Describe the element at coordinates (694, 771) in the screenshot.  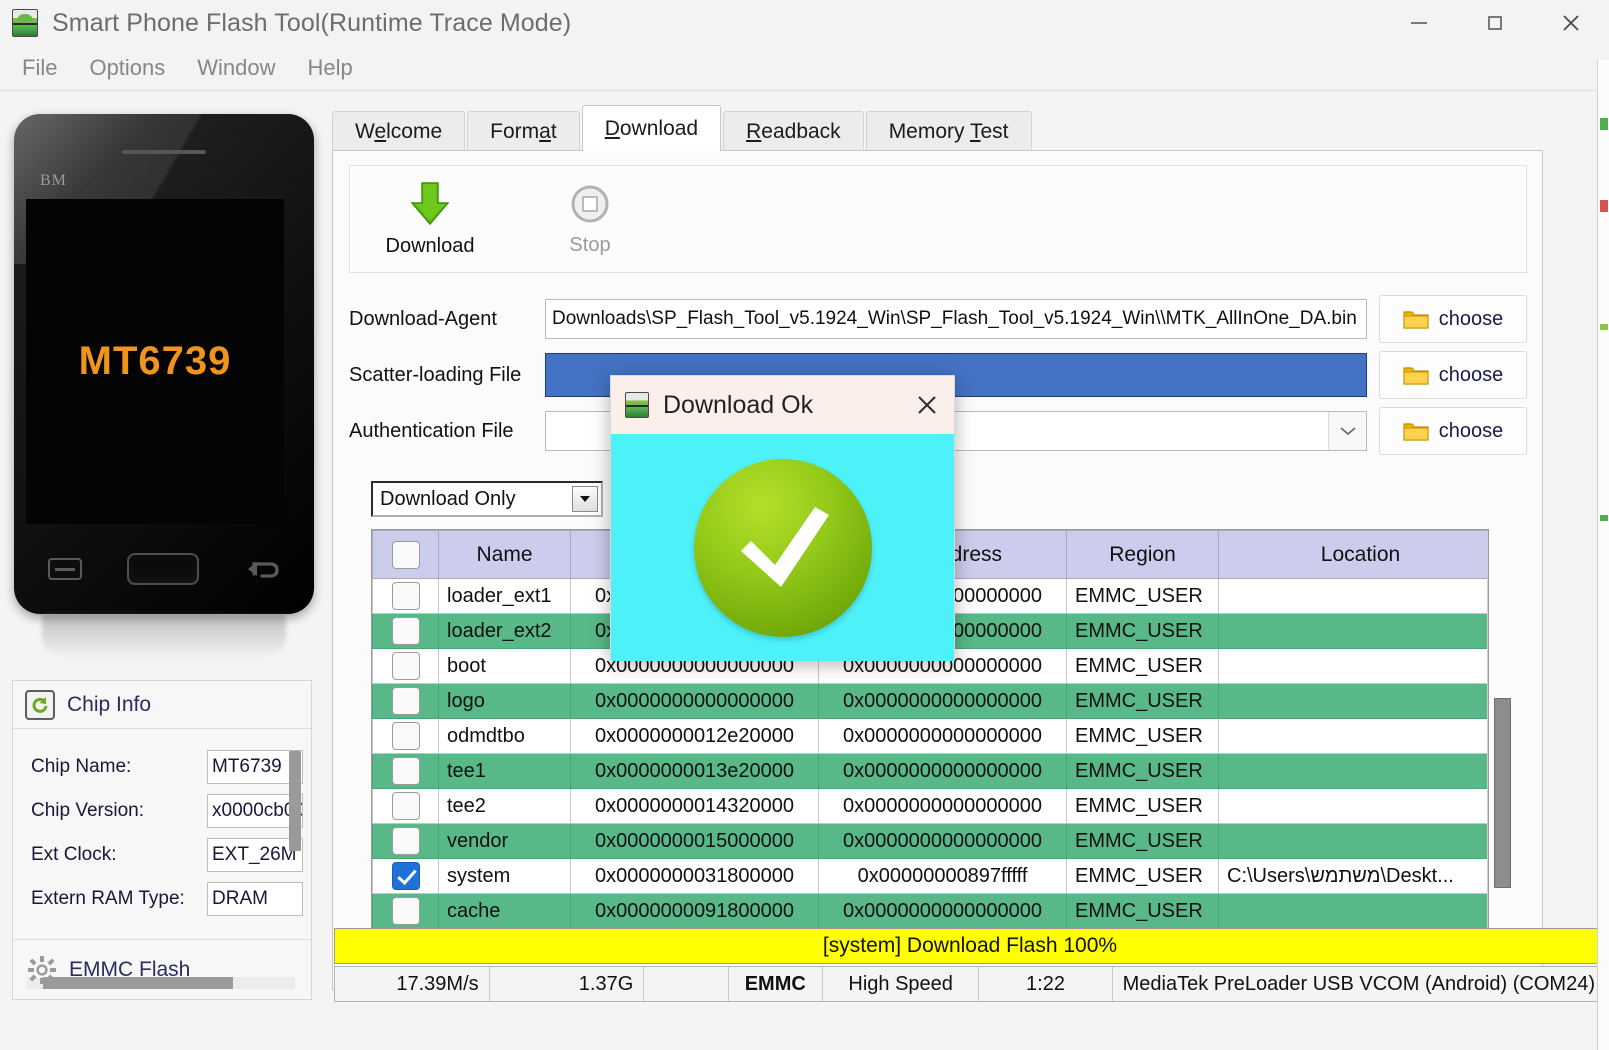
I see `row-begin-address: 0x0000000013e20000` at that location.